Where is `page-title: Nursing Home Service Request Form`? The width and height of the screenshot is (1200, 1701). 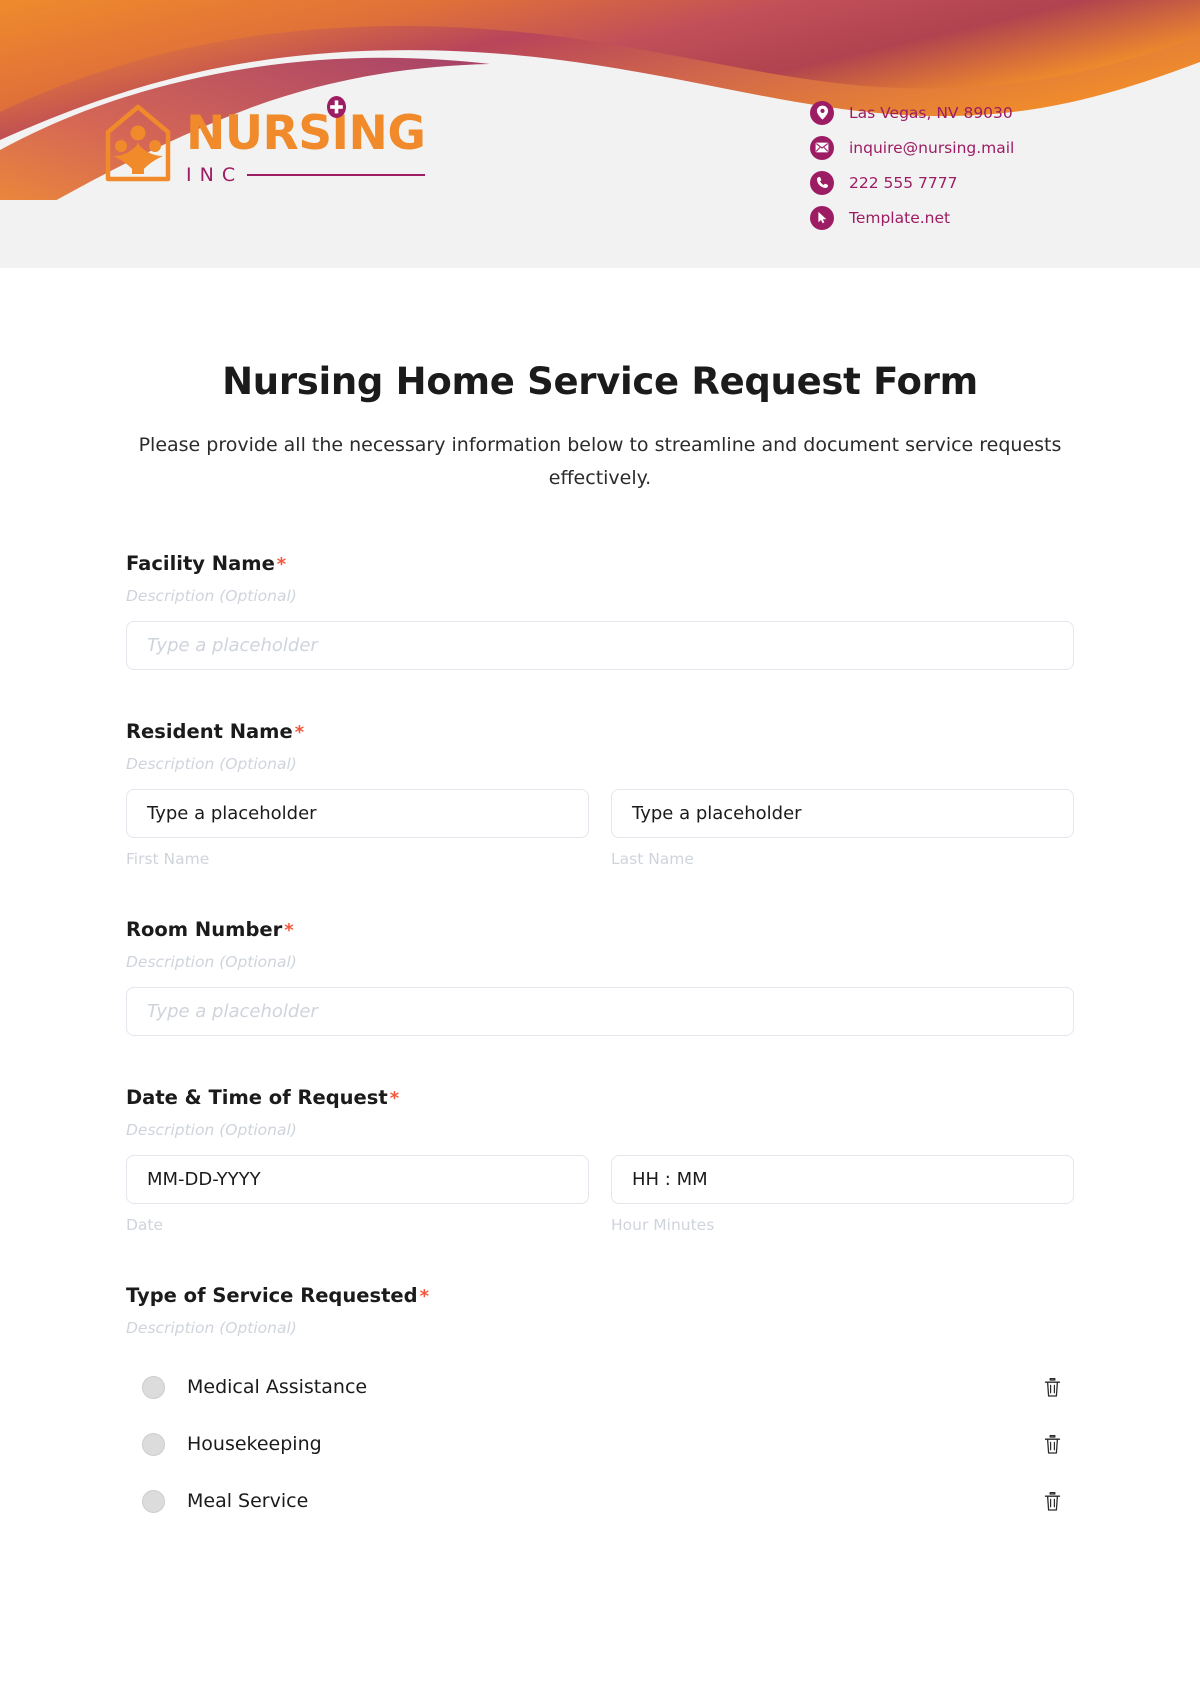 page-title: Nursing Home Service Request Form is located at coordinates (600, 381).